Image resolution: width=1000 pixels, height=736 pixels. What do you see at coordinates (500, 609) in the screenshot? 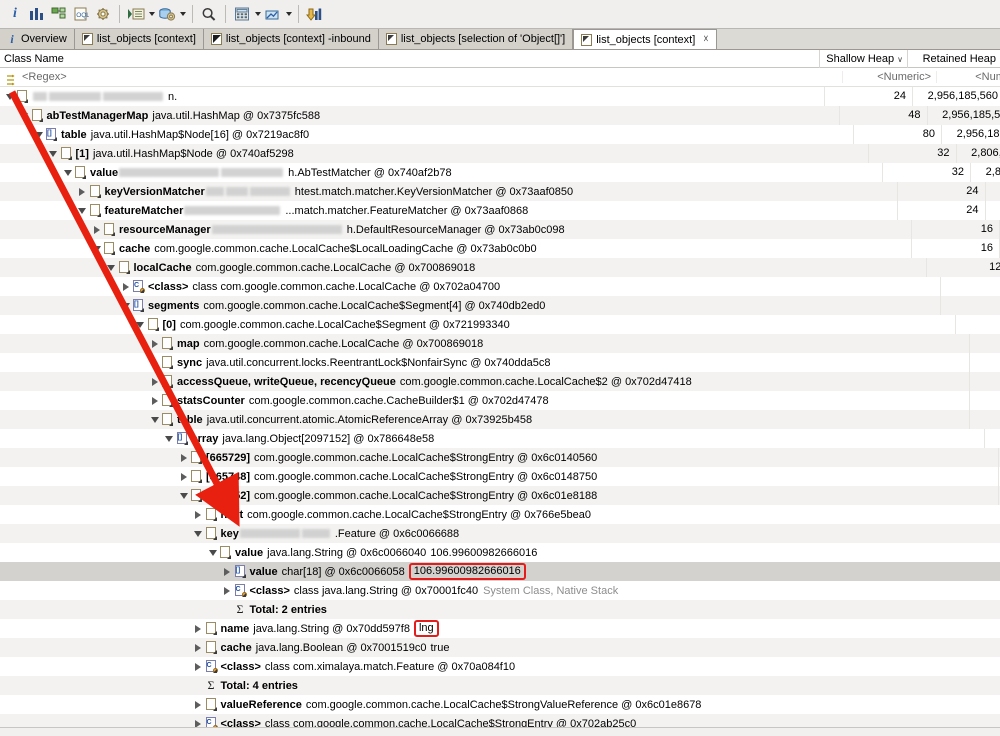
I see `tree-row-class-name: Σ Total: 2 entries` at bounding box center [500, 609].